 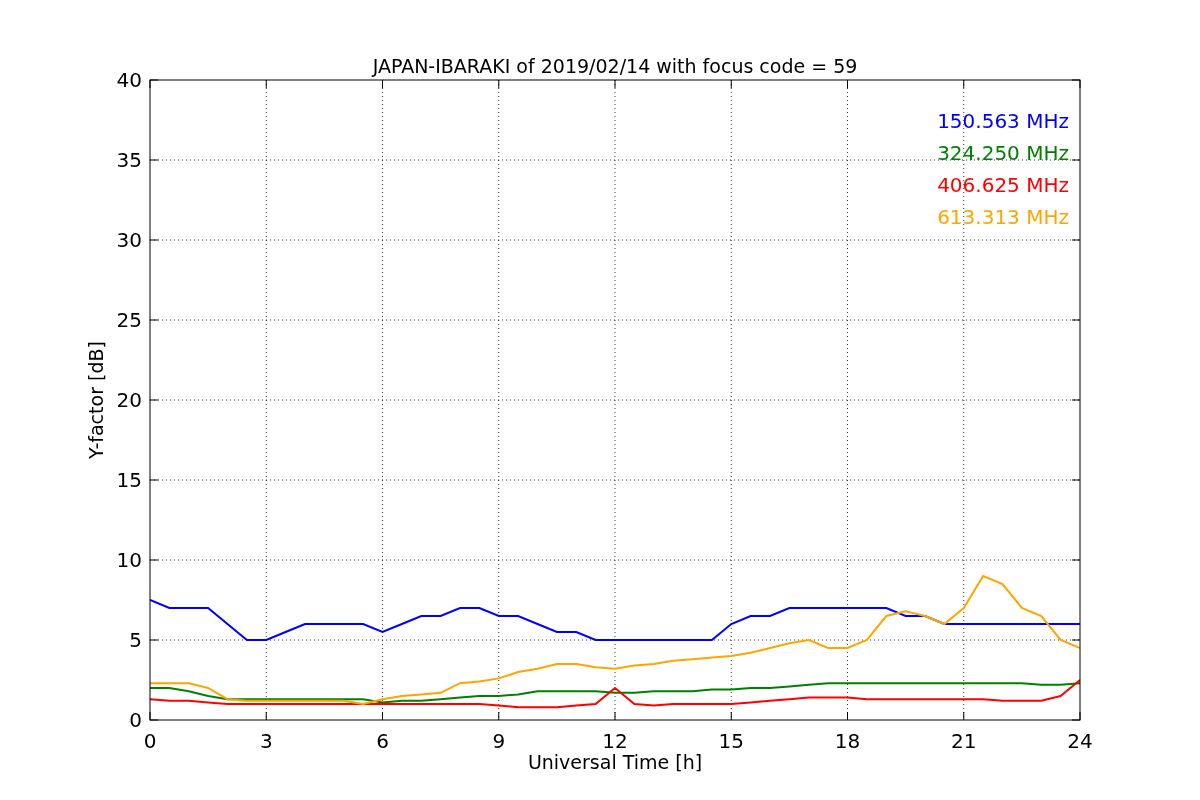 What do you see at coordinates (129, 160) in the screenshot?
I see `tick-label: 35` at bounding box center [129, 160].